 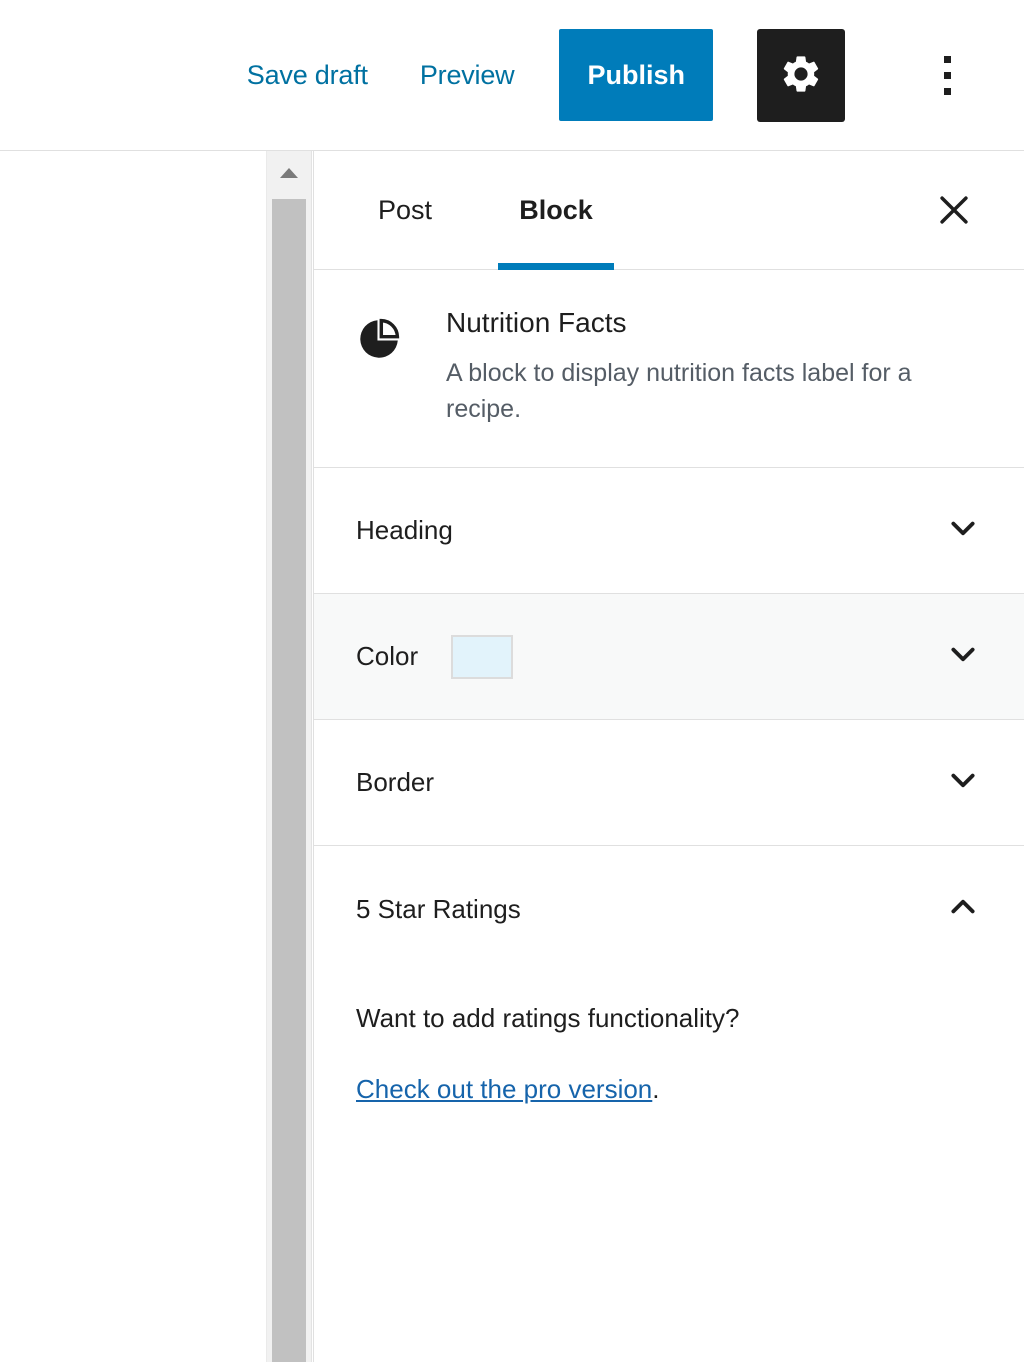 I want to click on editor-top-toolbar: Save draft Preview Publish, so click(x=512, y=75).